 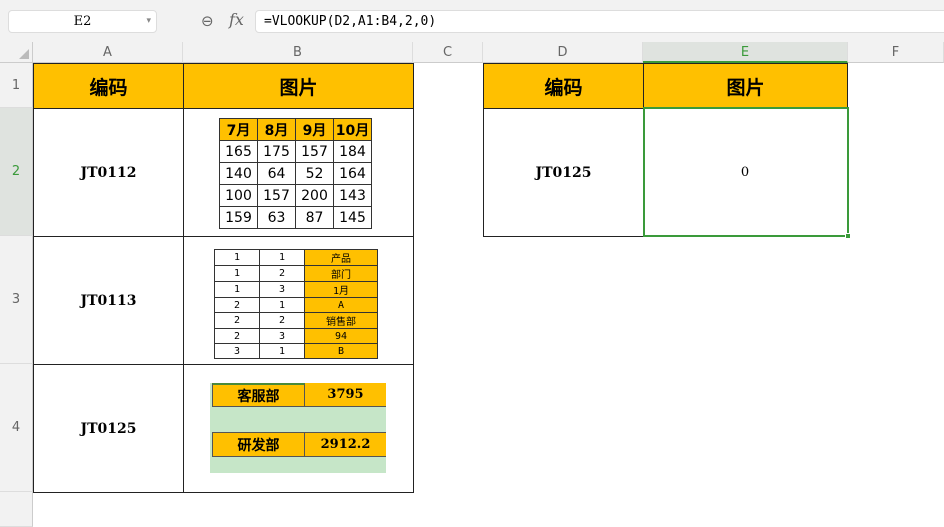 What do you see at coordinates (345, 444) in the screenshot?
I see `pic3-cell: 2912.2` at bounding box center [345, 444].